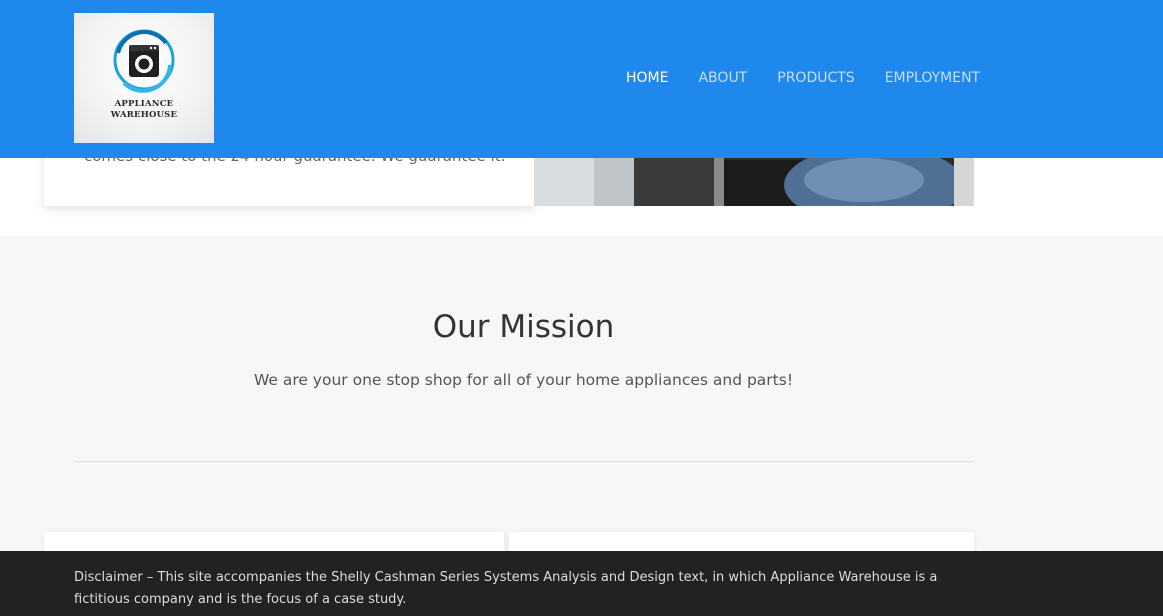 The image size is (1163, 616). I want to click on nav-products: PRODUCTS, so click(815, 78).